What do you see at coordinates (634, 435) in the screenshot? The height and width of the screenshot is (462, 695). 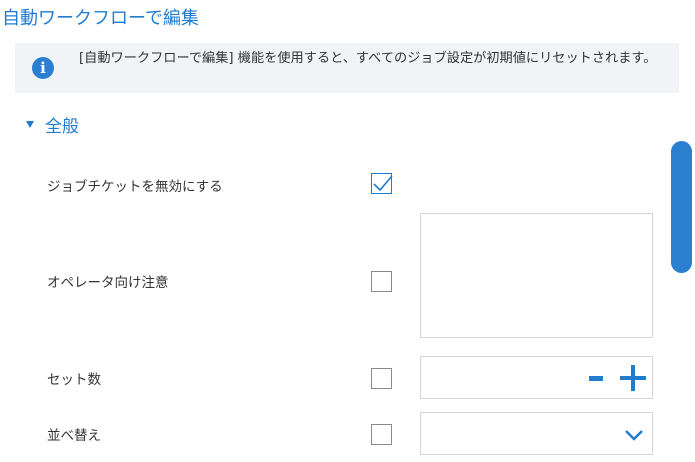 I see `chevron-down-icon` at bounding box center [634, 435].